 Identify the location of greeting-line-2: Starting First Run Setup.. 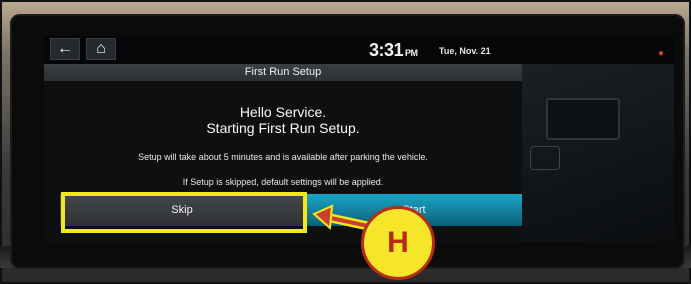
(283, 128).